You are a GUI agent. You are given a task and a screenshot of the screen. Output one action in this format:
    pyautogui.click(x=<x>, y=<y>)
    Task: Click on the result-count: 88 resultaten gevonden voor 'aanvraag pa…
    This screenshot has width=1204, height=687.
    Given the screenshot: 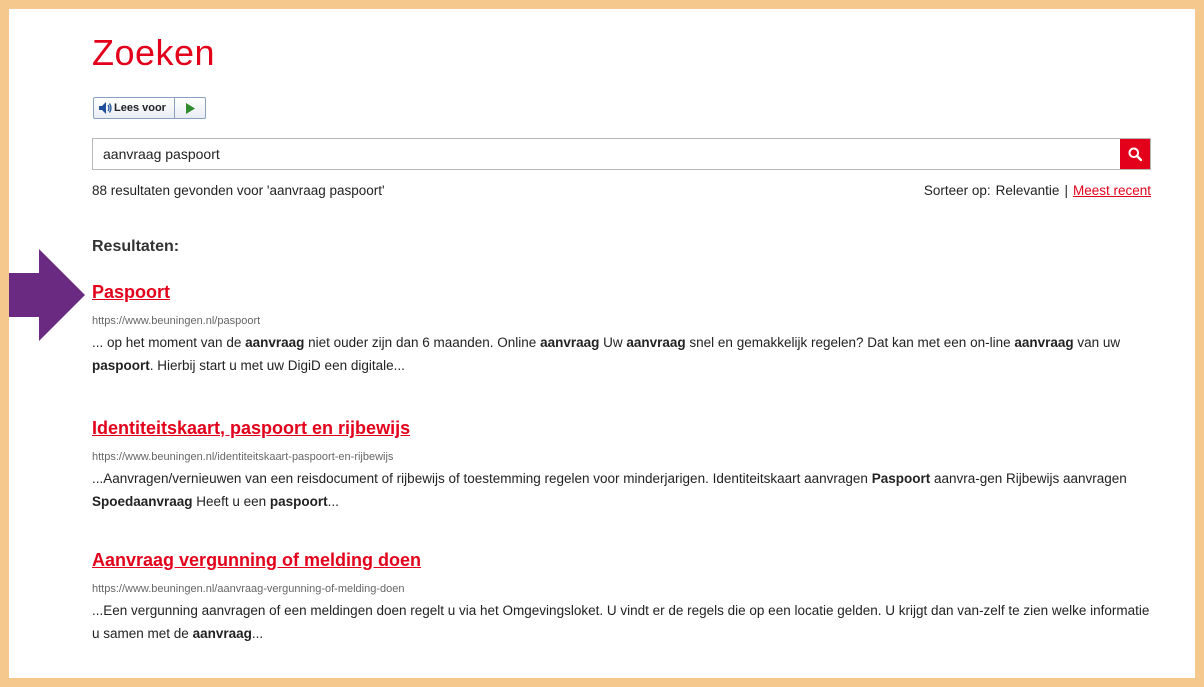 What is the action you would take?
    pyautogui.click(x=238, y=190)
    